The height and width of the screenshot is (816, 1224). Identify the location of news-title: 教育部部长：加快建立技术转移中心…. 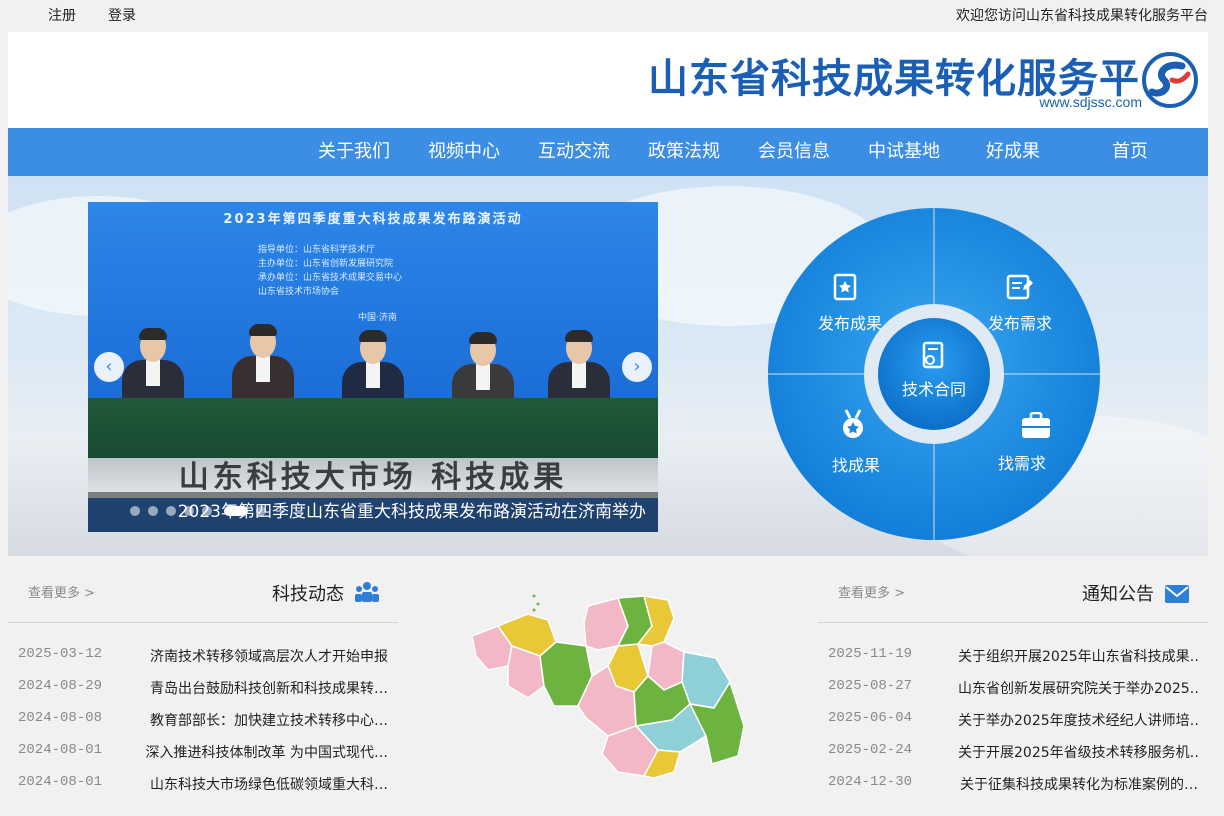
(263, 720).